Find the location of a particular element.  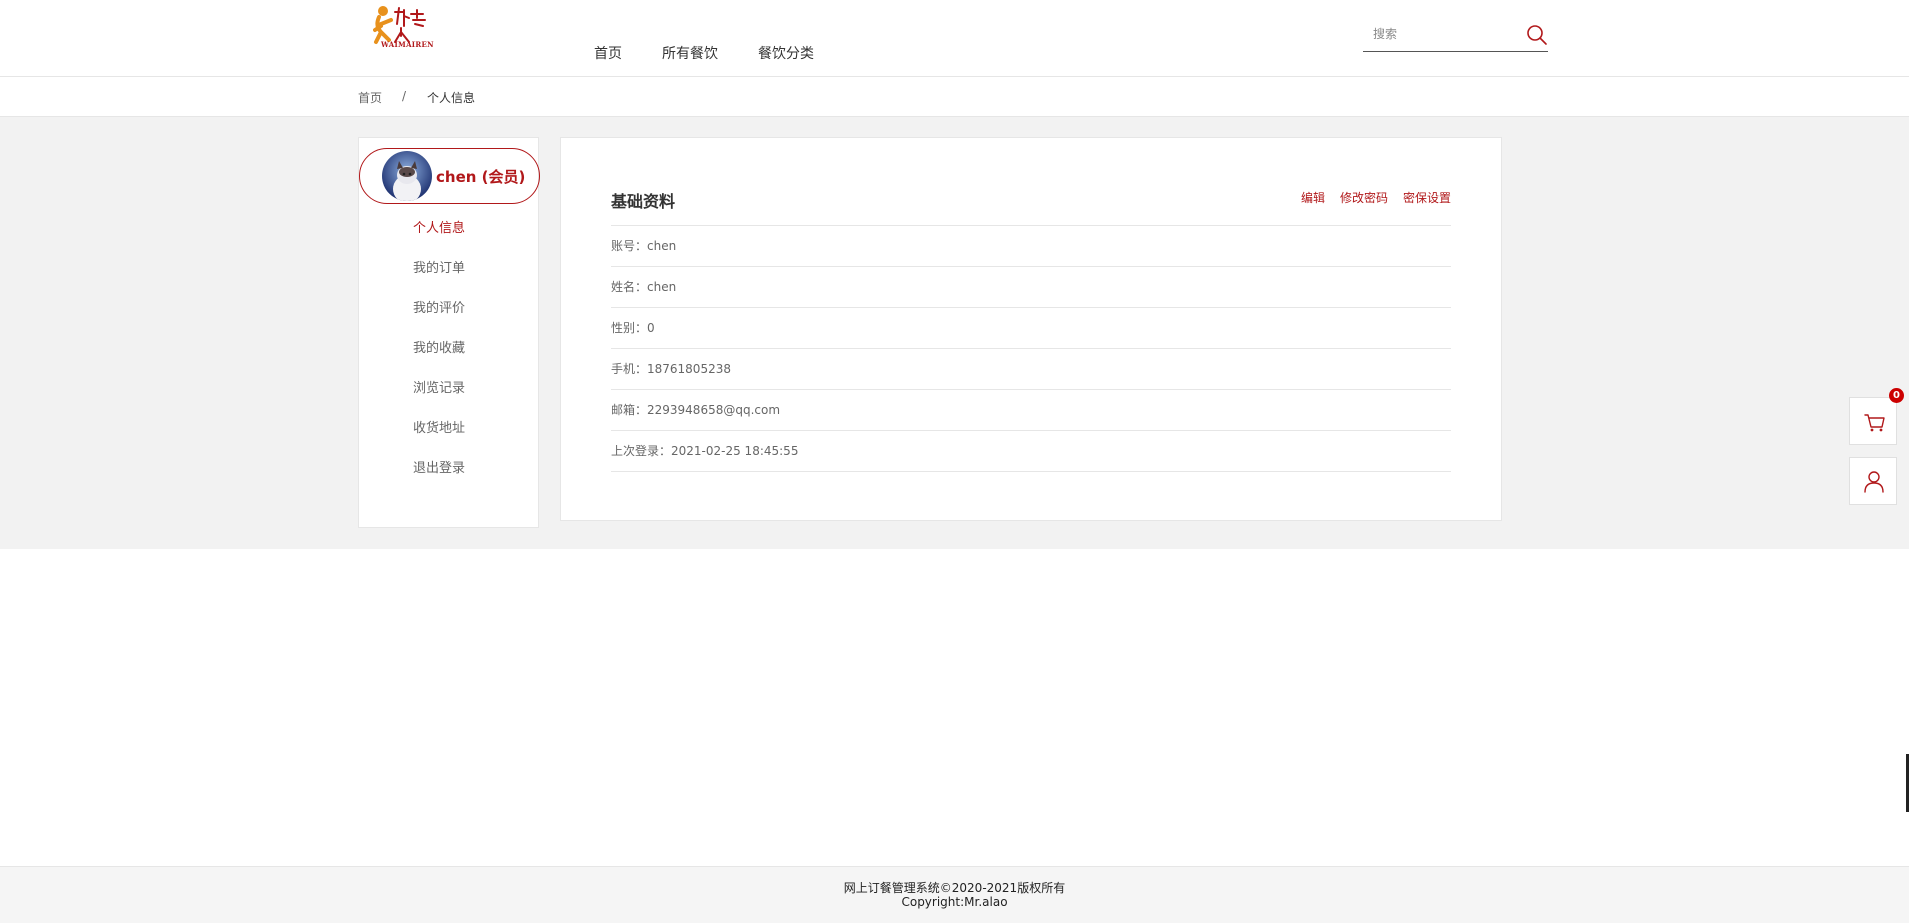

search-box is located at coordinates (1455, 37).